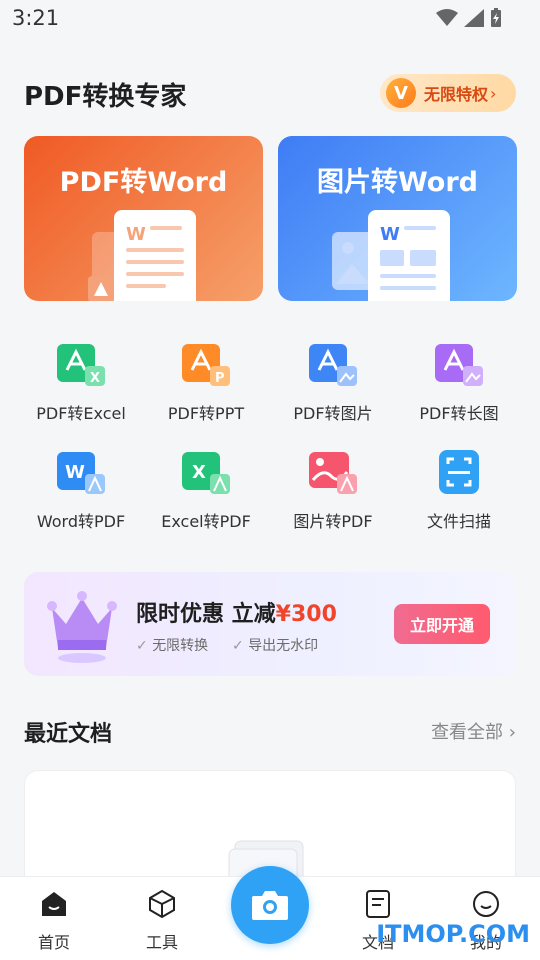 The image size is (540, 960). What do you see at coordinates (81, 413) in the screenshot?
I see `tool-label: PDF转Excel` at bounding box center [81, 413].